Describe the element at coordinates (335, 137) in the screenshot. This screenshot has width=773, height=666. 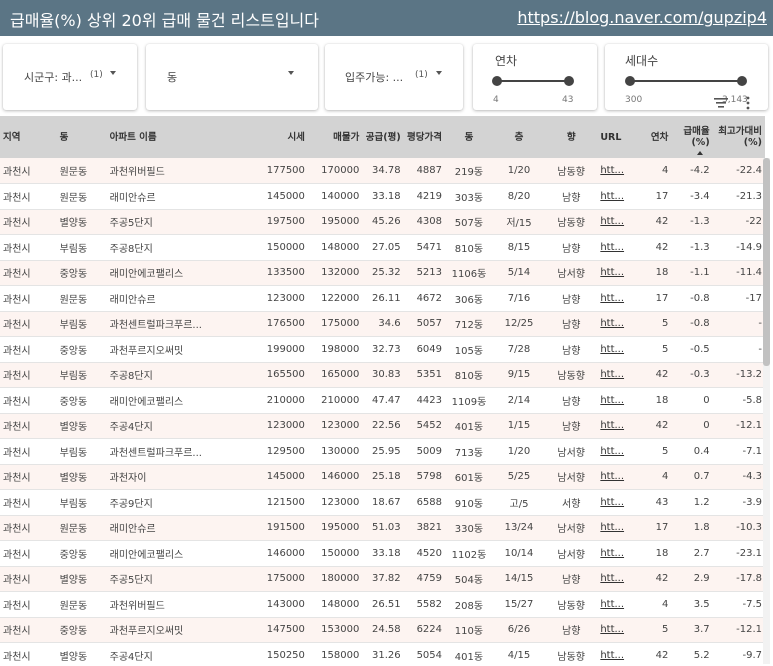
I see `col-header-listing-price: 매물가` at that location.